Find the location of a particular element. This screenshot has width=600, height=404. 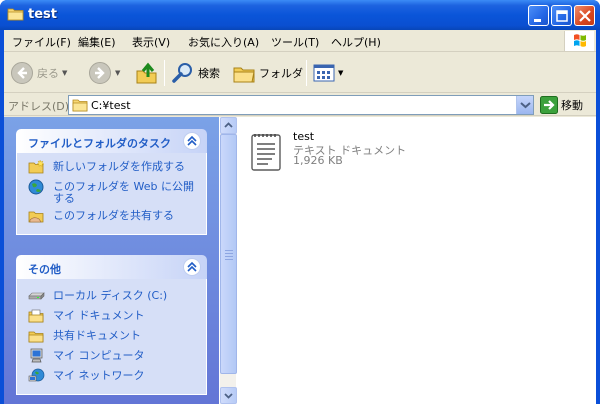

views-icon is located at coordinates (324, 73).